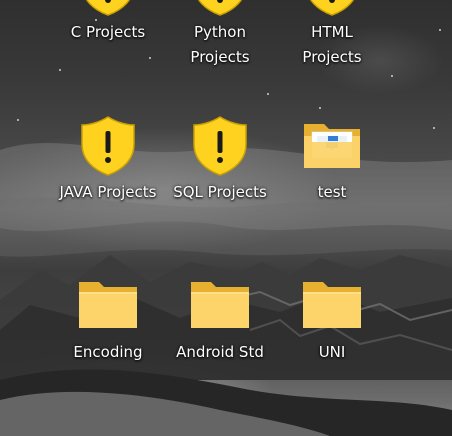 The image size is (452, 436). I want to click on icon-label-line: Python, so click(220, 32).